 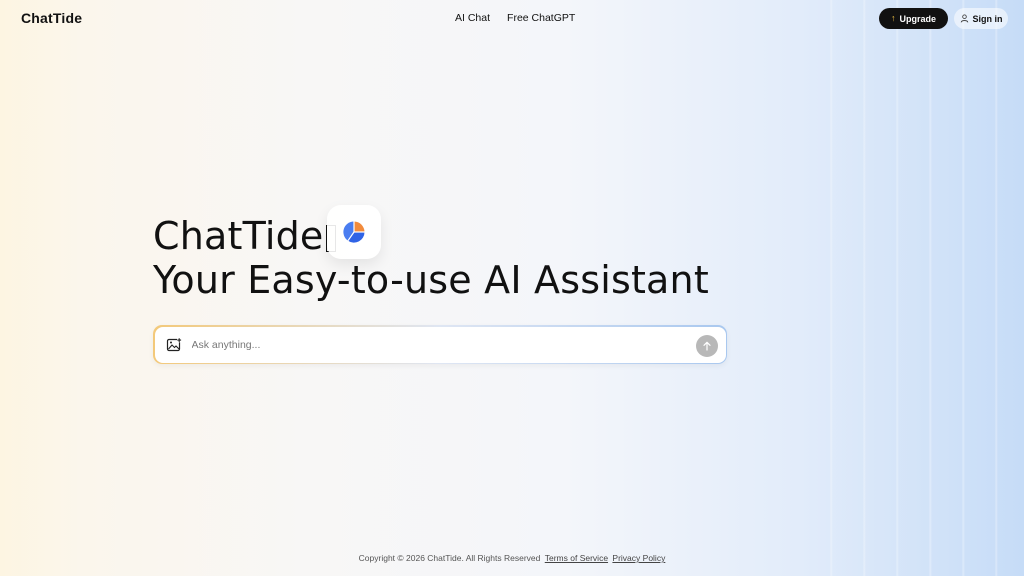 What do you see at coordinates (472, 18) in the screenshot?
I see `nav-ai-chat: AI Chat` at bounding box center [472, 18].